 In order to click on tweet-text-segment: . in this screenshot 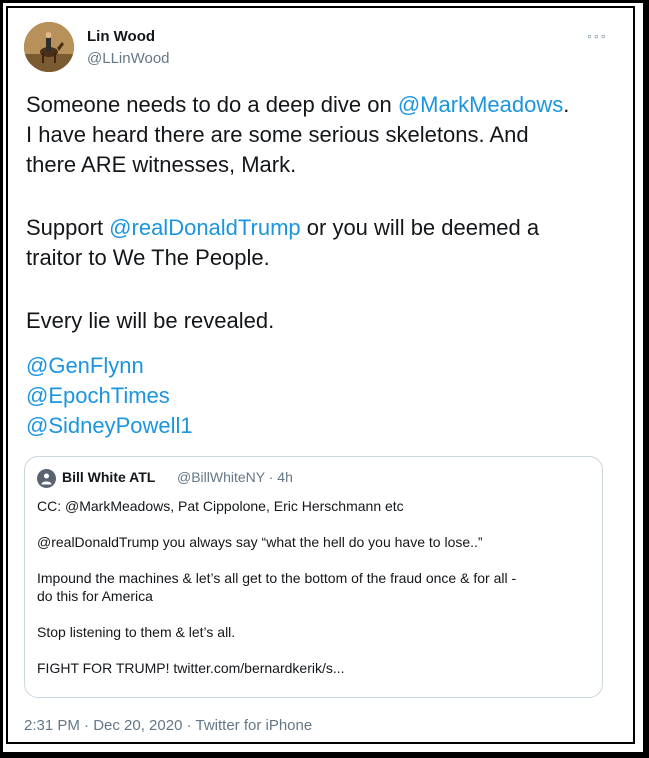, I will do `click(566, 104)`.